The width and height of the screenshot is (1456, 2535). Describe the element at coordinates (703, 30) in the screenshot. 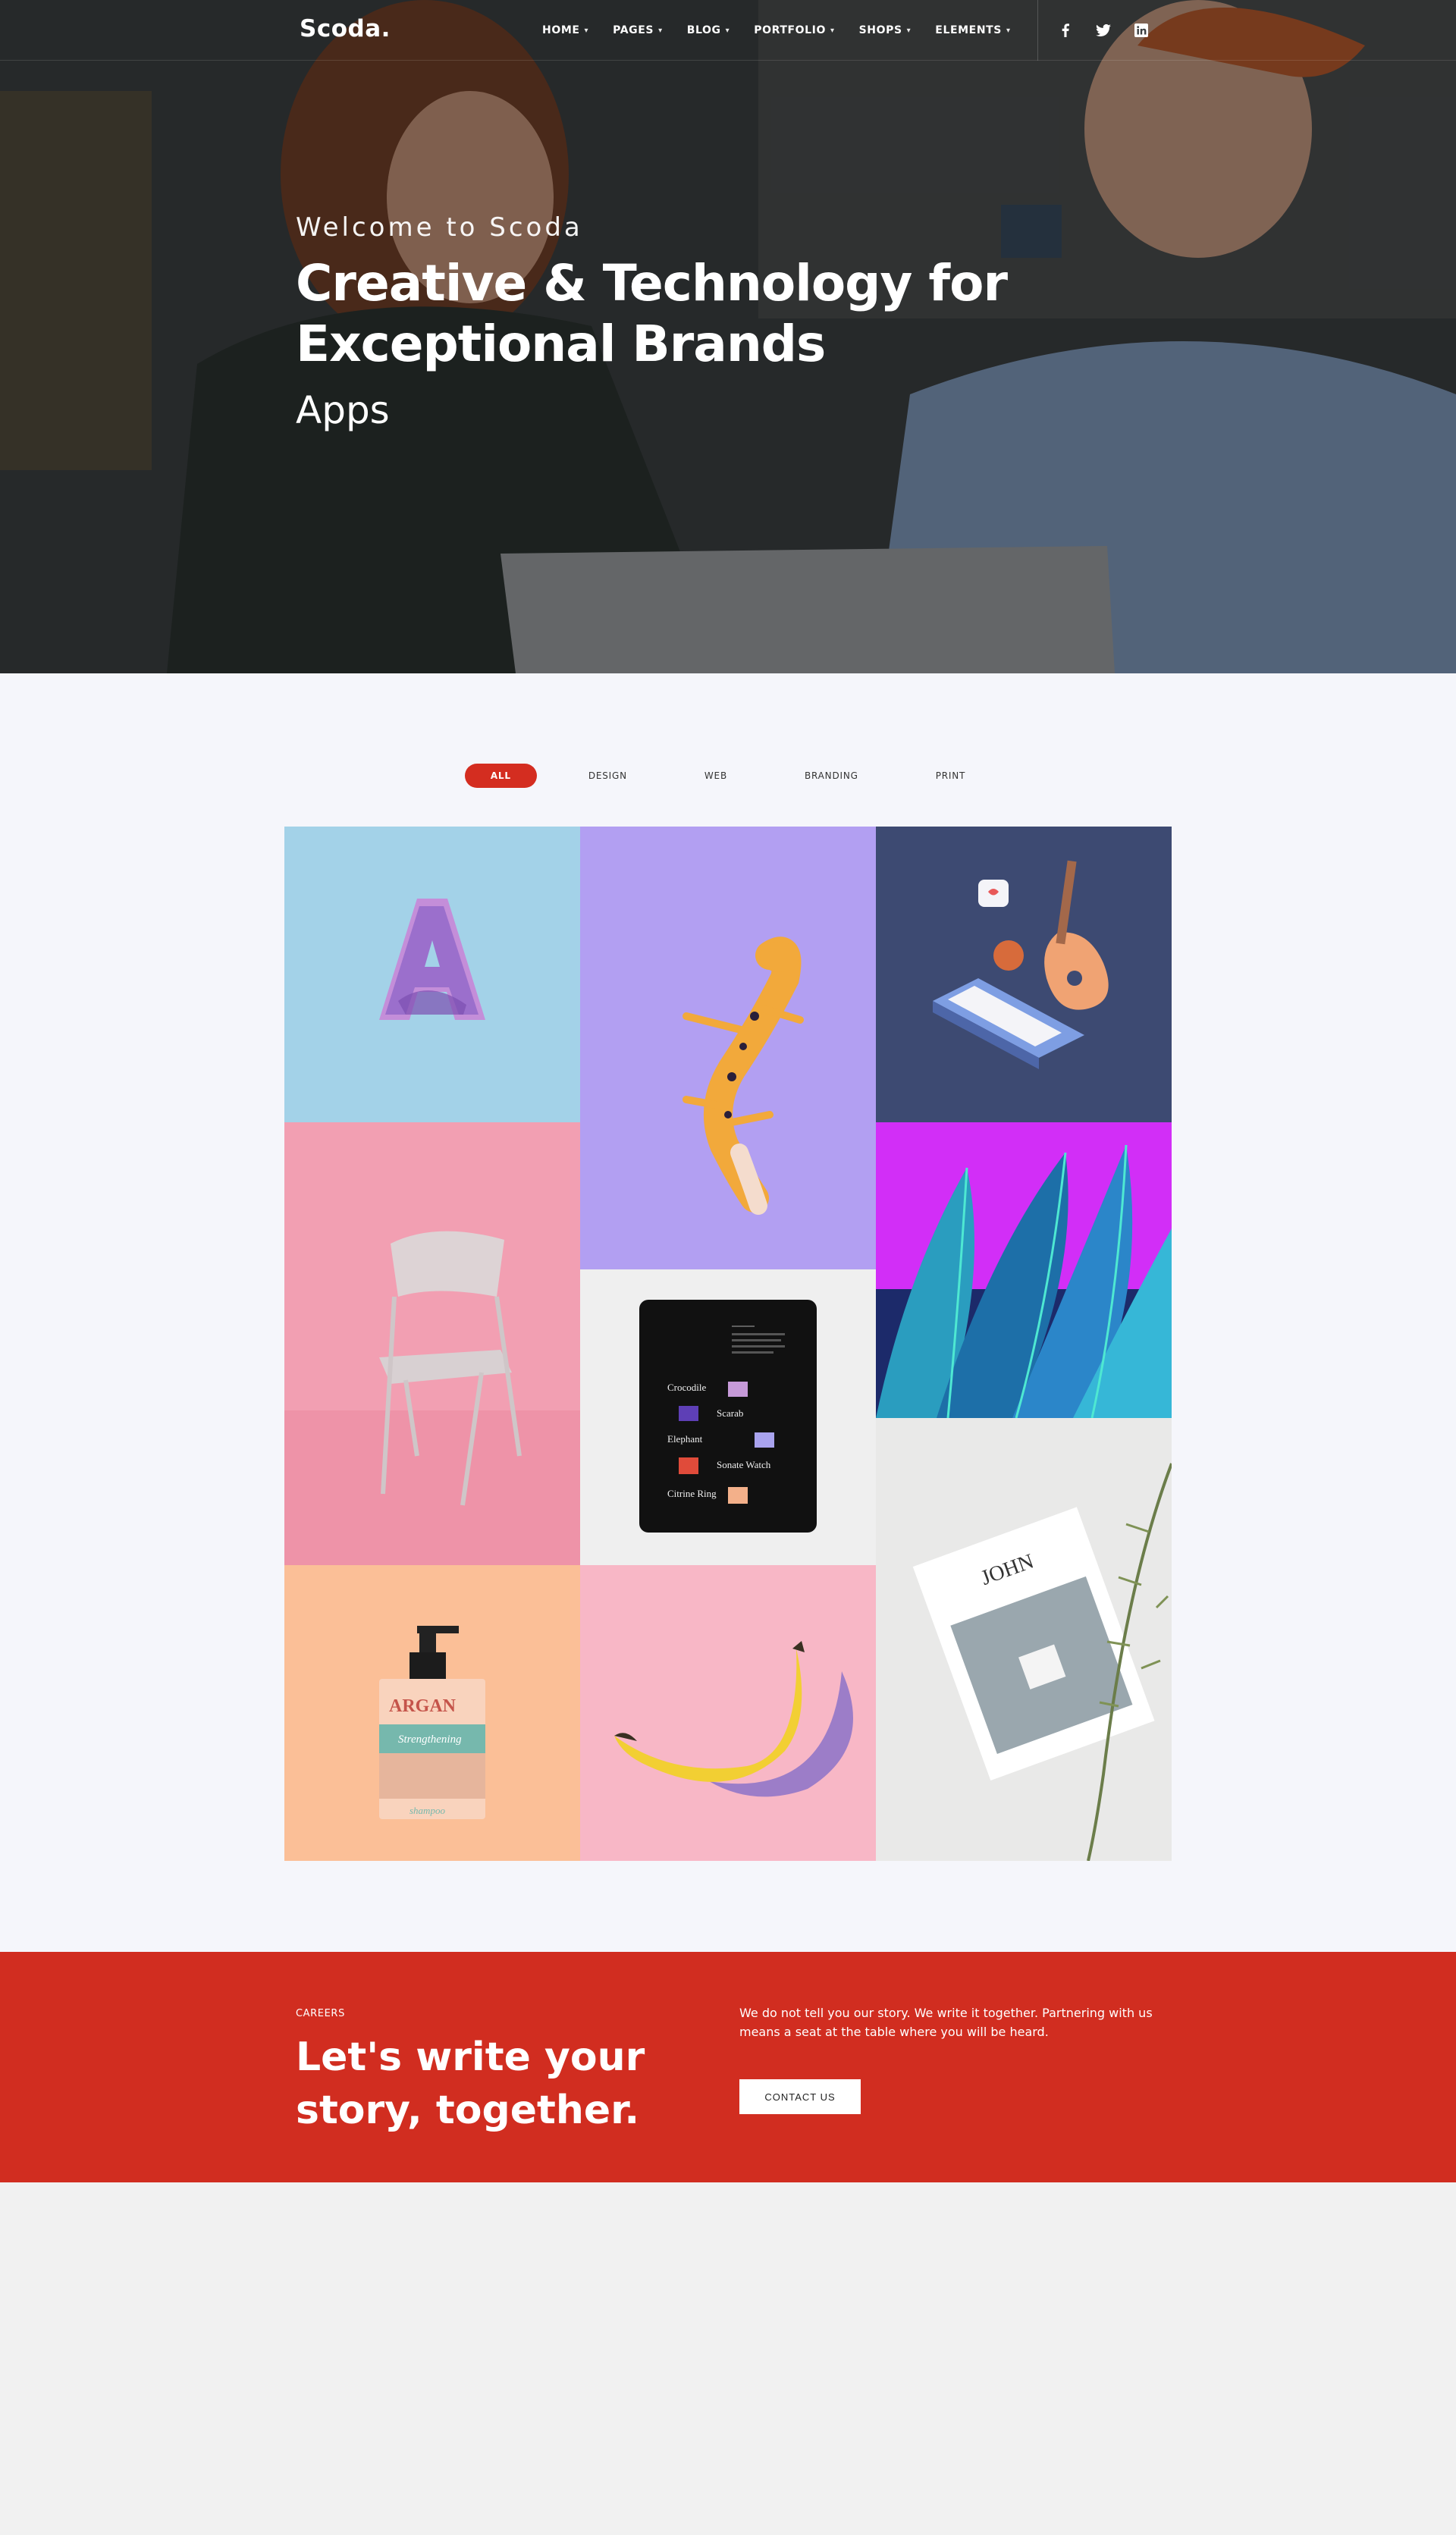

I see `nav-blog-label: BLOG` at that location.